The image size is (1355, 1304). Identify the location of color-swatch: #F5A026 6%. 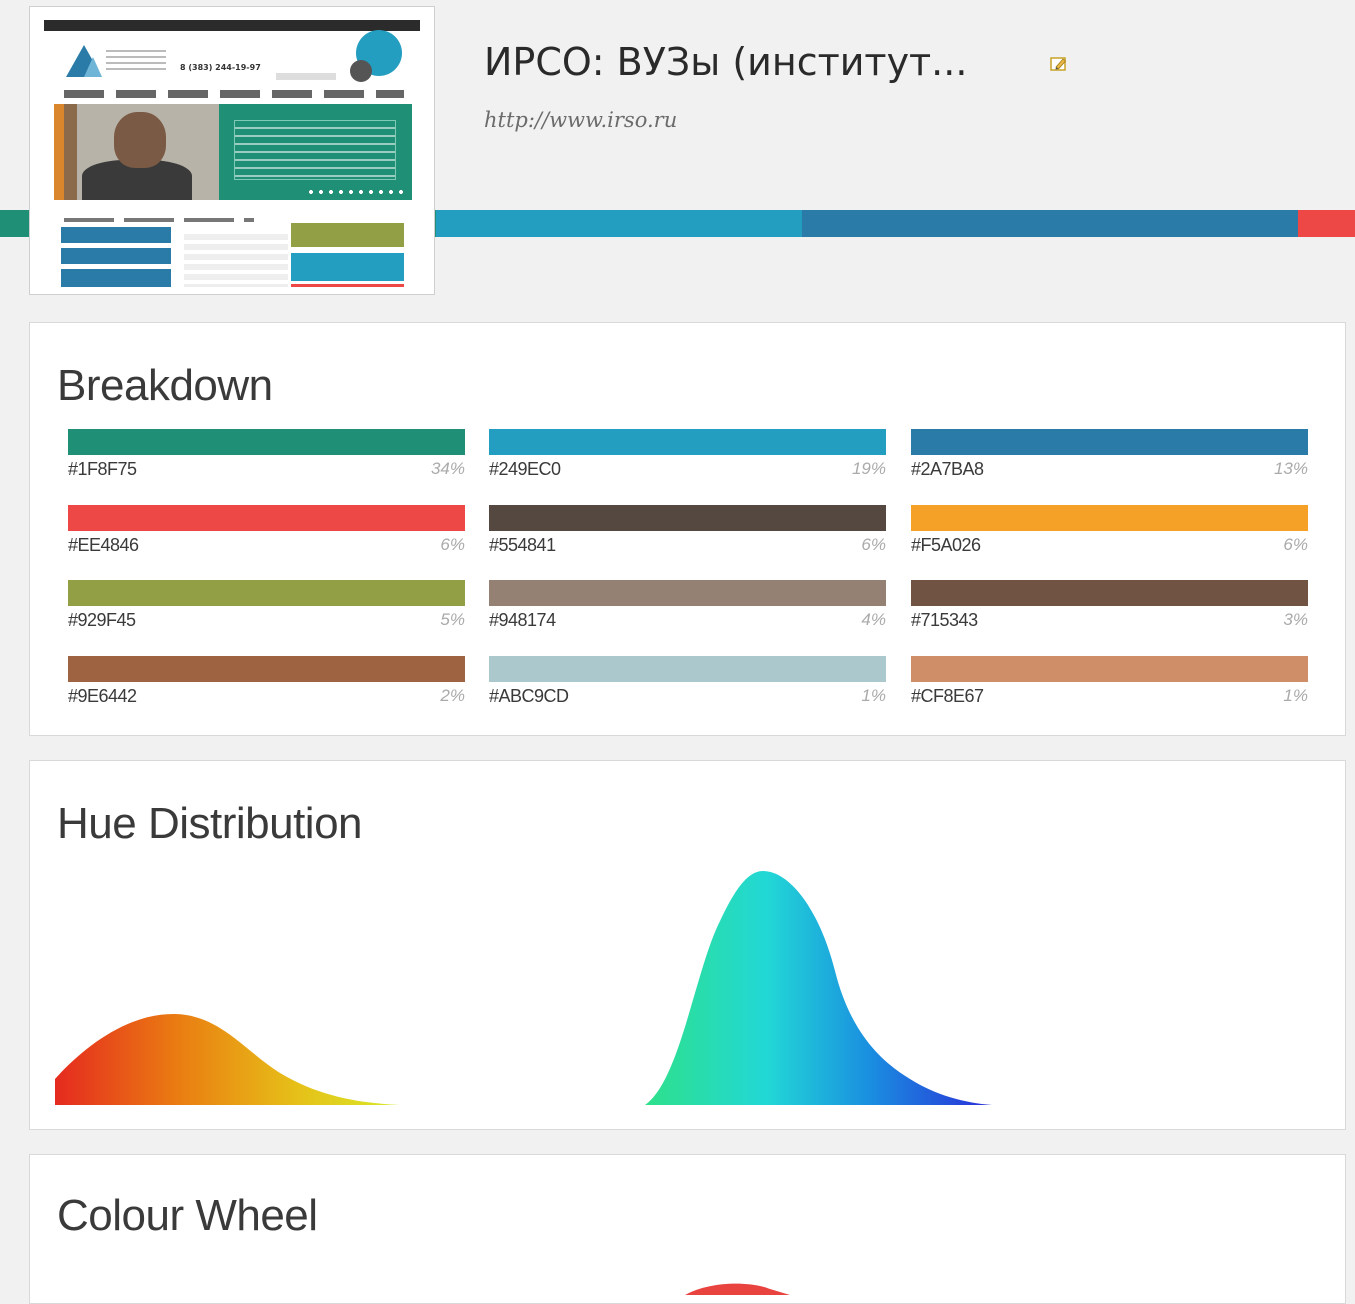
(1109, 530).